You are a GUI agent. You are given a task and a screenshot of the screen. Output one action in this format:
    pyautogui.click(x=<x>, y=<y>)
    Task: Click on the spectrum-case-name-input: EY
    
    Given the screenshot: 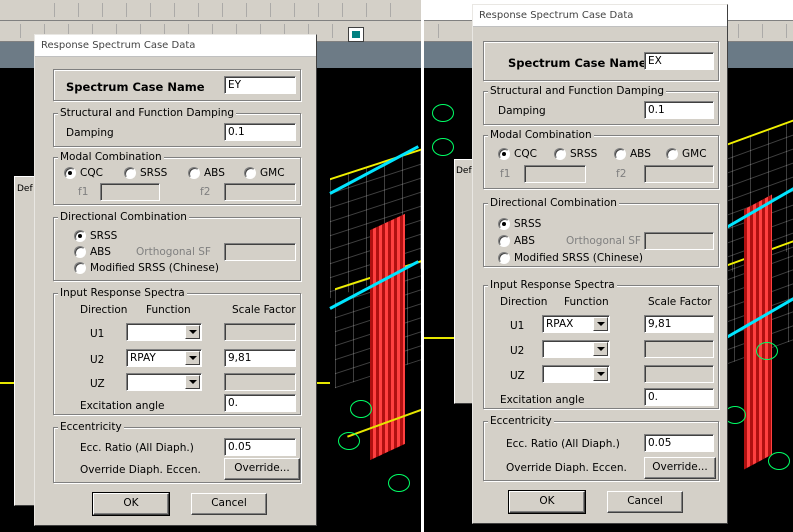 What is the action you would take?
    pyautogui.click(x=260, y=85)
    